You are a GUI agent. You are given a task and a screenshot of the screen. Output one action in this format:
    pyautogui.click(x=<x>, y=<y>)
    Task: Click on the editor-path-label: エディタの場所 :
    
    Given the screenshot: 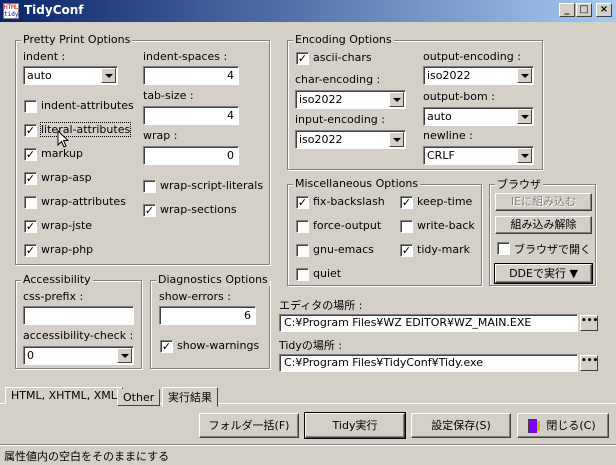 What is the action you would take?
    pyautogui.click(x=321, y=305)
    